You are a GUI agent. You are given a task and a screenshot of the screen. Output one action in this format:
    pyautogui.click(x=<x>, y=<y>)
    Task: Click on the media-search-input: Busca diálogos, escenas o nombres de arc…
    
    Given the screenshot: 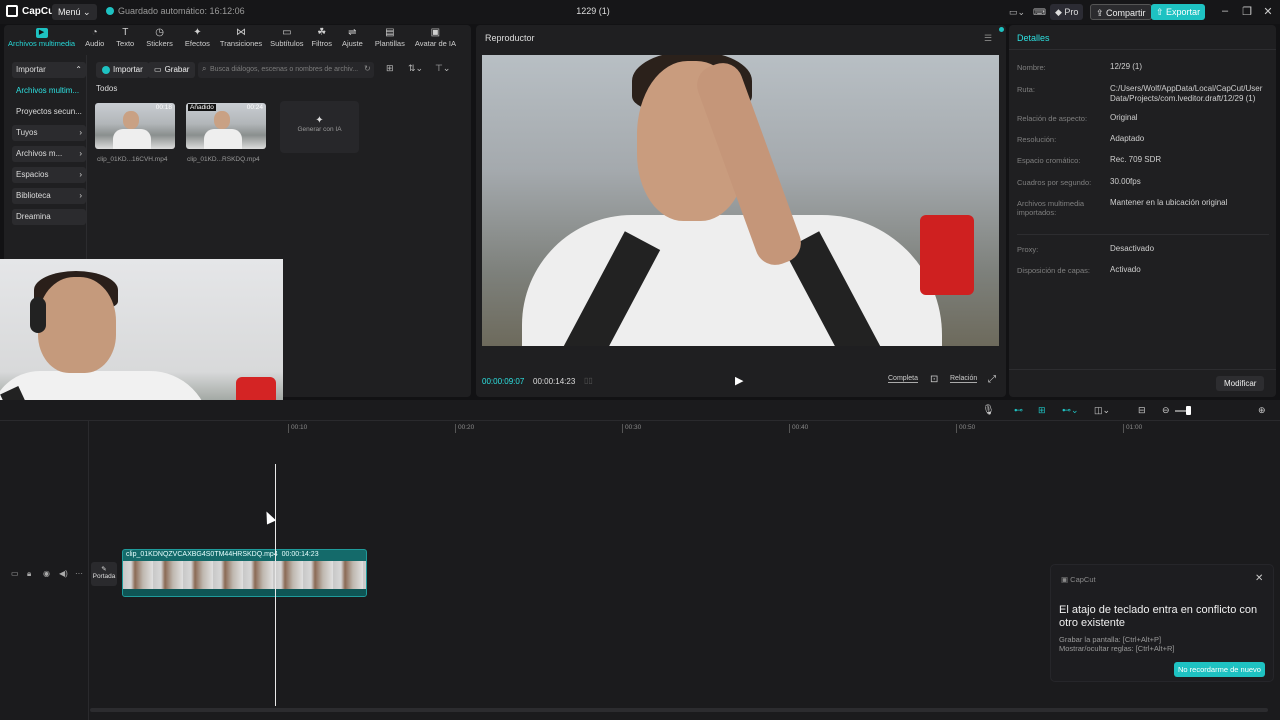 What is the action you would take?
    pyautogui.click(x=286, y=70)
    